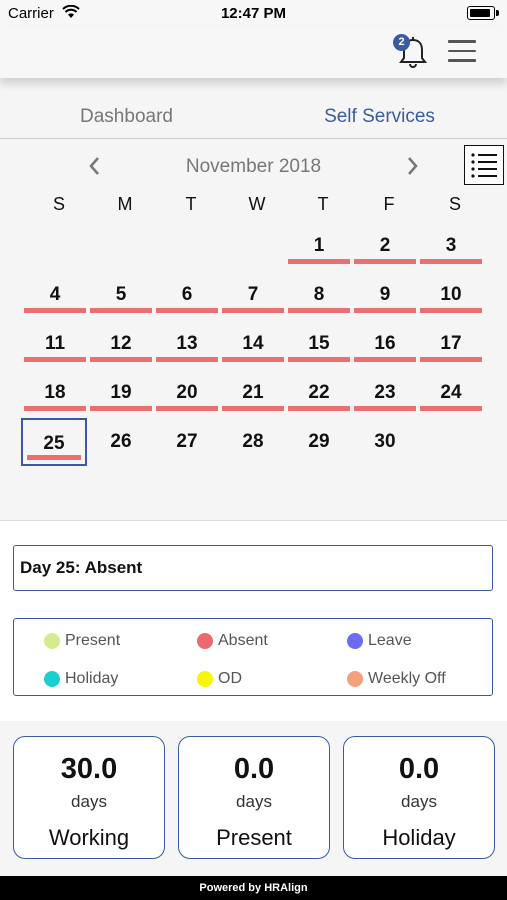 The width and height of the screenshot is (507, 900). What do you see at coordinates (125, 204) in the screenshot?
I see `weekday-header: M` at bounding box center [125, 204].